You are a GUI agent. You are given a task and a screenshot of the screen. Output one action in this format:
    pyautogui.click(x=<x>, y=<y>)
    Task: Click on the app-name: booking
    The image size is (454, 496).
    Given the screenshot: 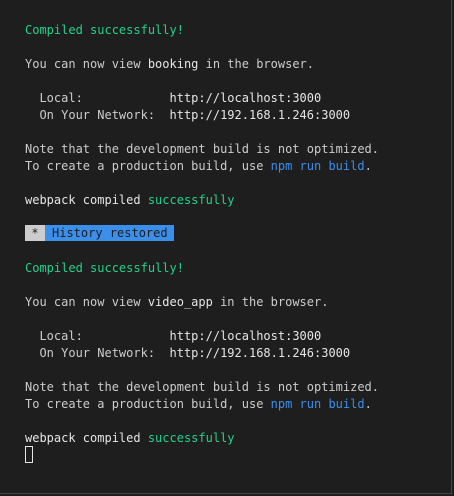 What is the action you would take?
    pyautogui.click(x=173, y=64)
    